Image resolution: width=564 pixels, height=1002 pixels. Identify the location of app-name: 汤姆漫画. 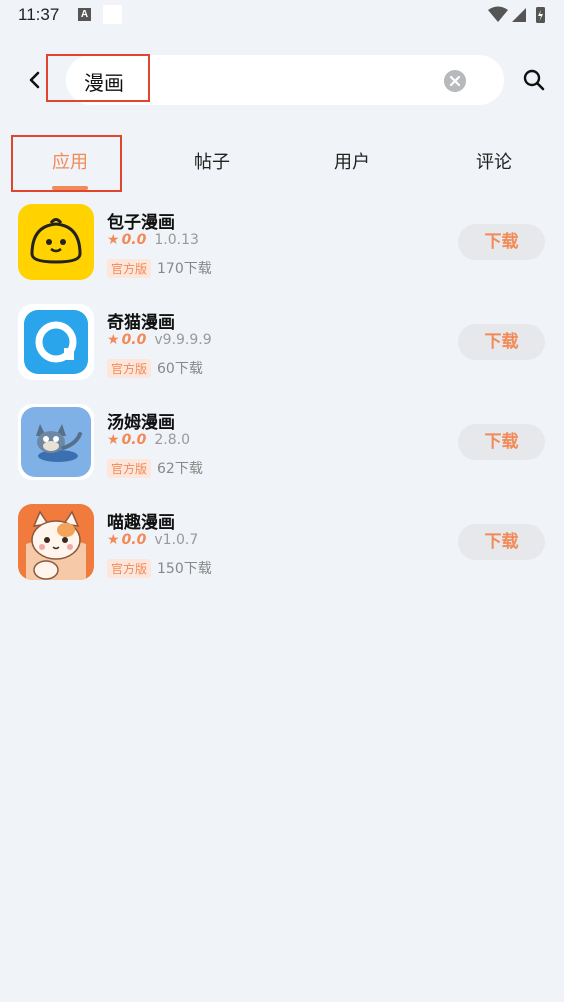
(141, 423).